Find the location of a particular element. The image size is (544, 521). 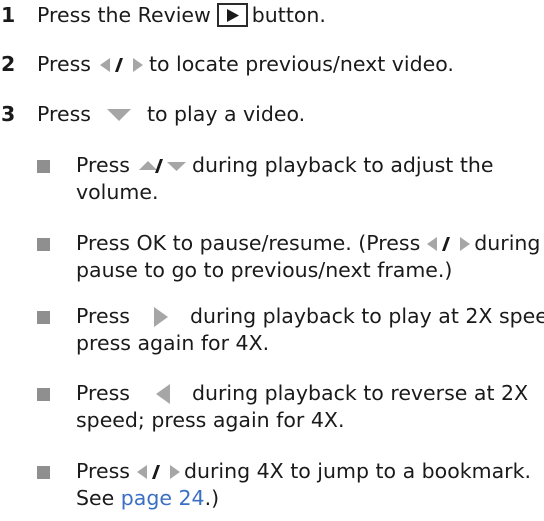

left-arrow-icon is located at coordinates (163, 394).